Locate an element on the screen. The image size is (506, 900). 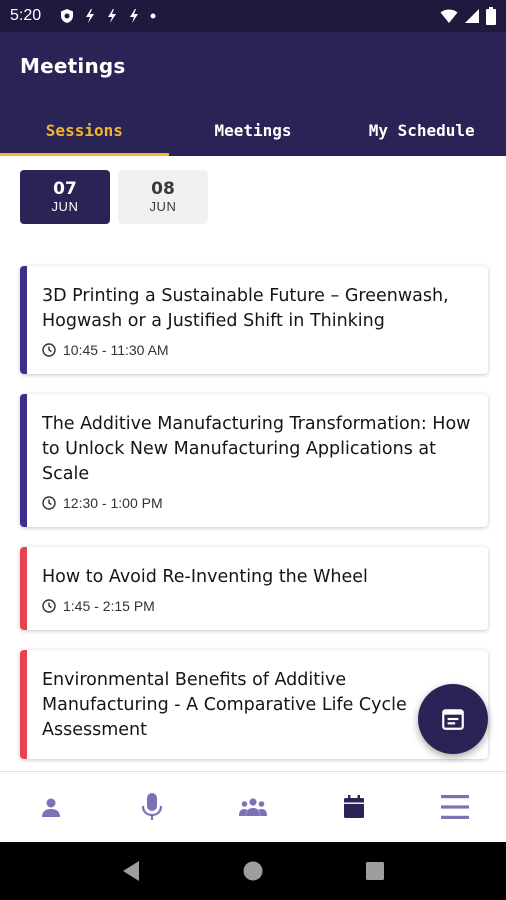
date-day: 07 is located at coordinates (65, 189).